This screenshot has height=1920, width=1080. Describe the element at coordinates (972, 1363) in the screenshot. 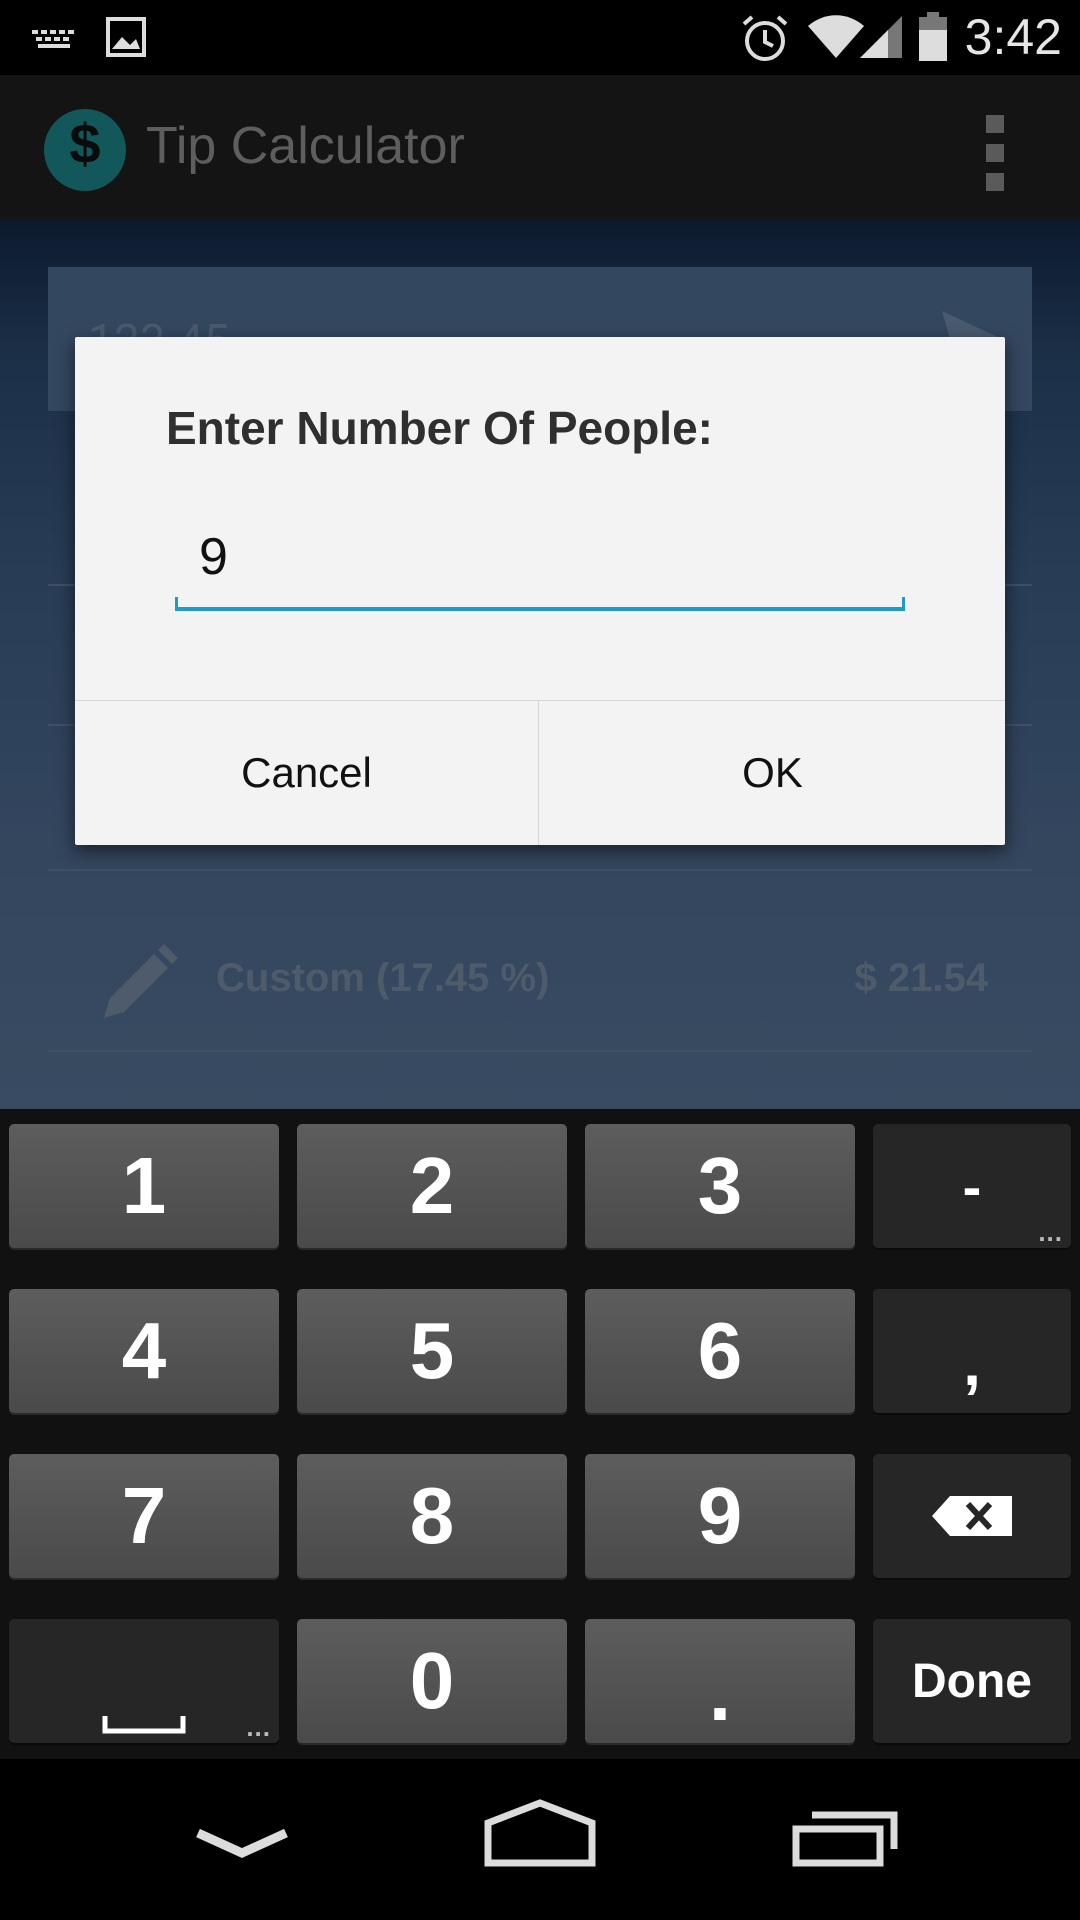

I see `key-comma-label: ,` at that location.